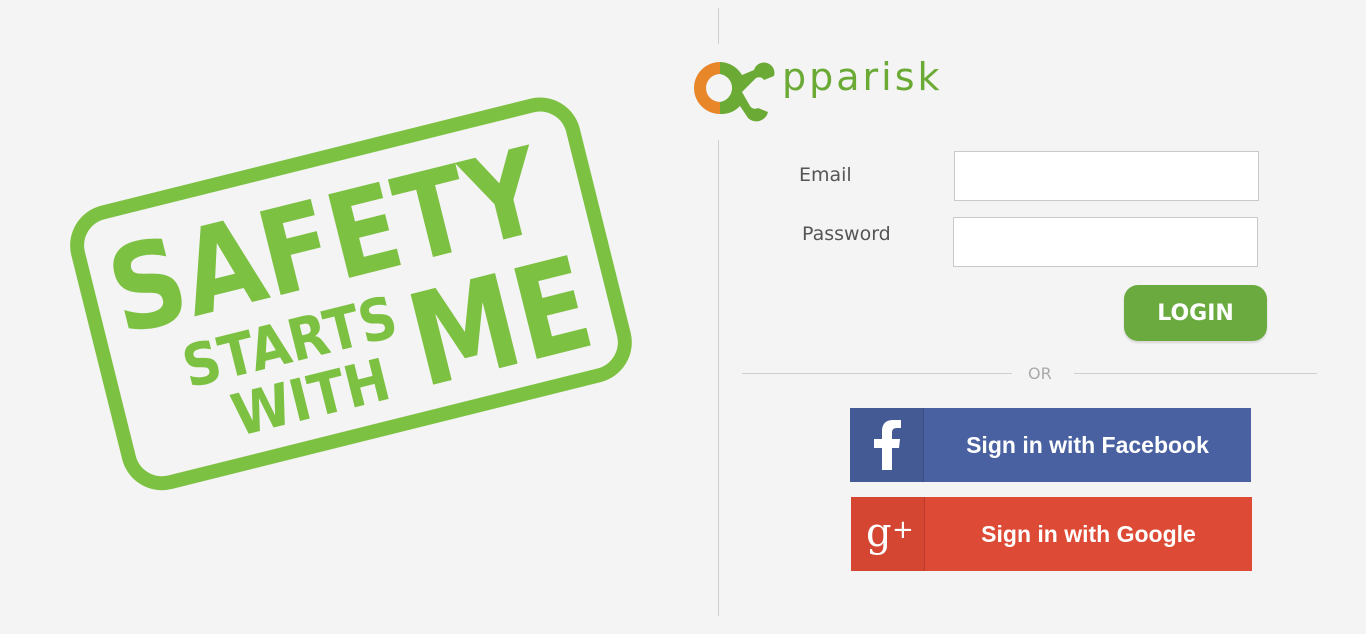  What do you see at coordinates (846, 234) in the screenshot?
I see `password-label: Password` at bounding box center [846, 234].